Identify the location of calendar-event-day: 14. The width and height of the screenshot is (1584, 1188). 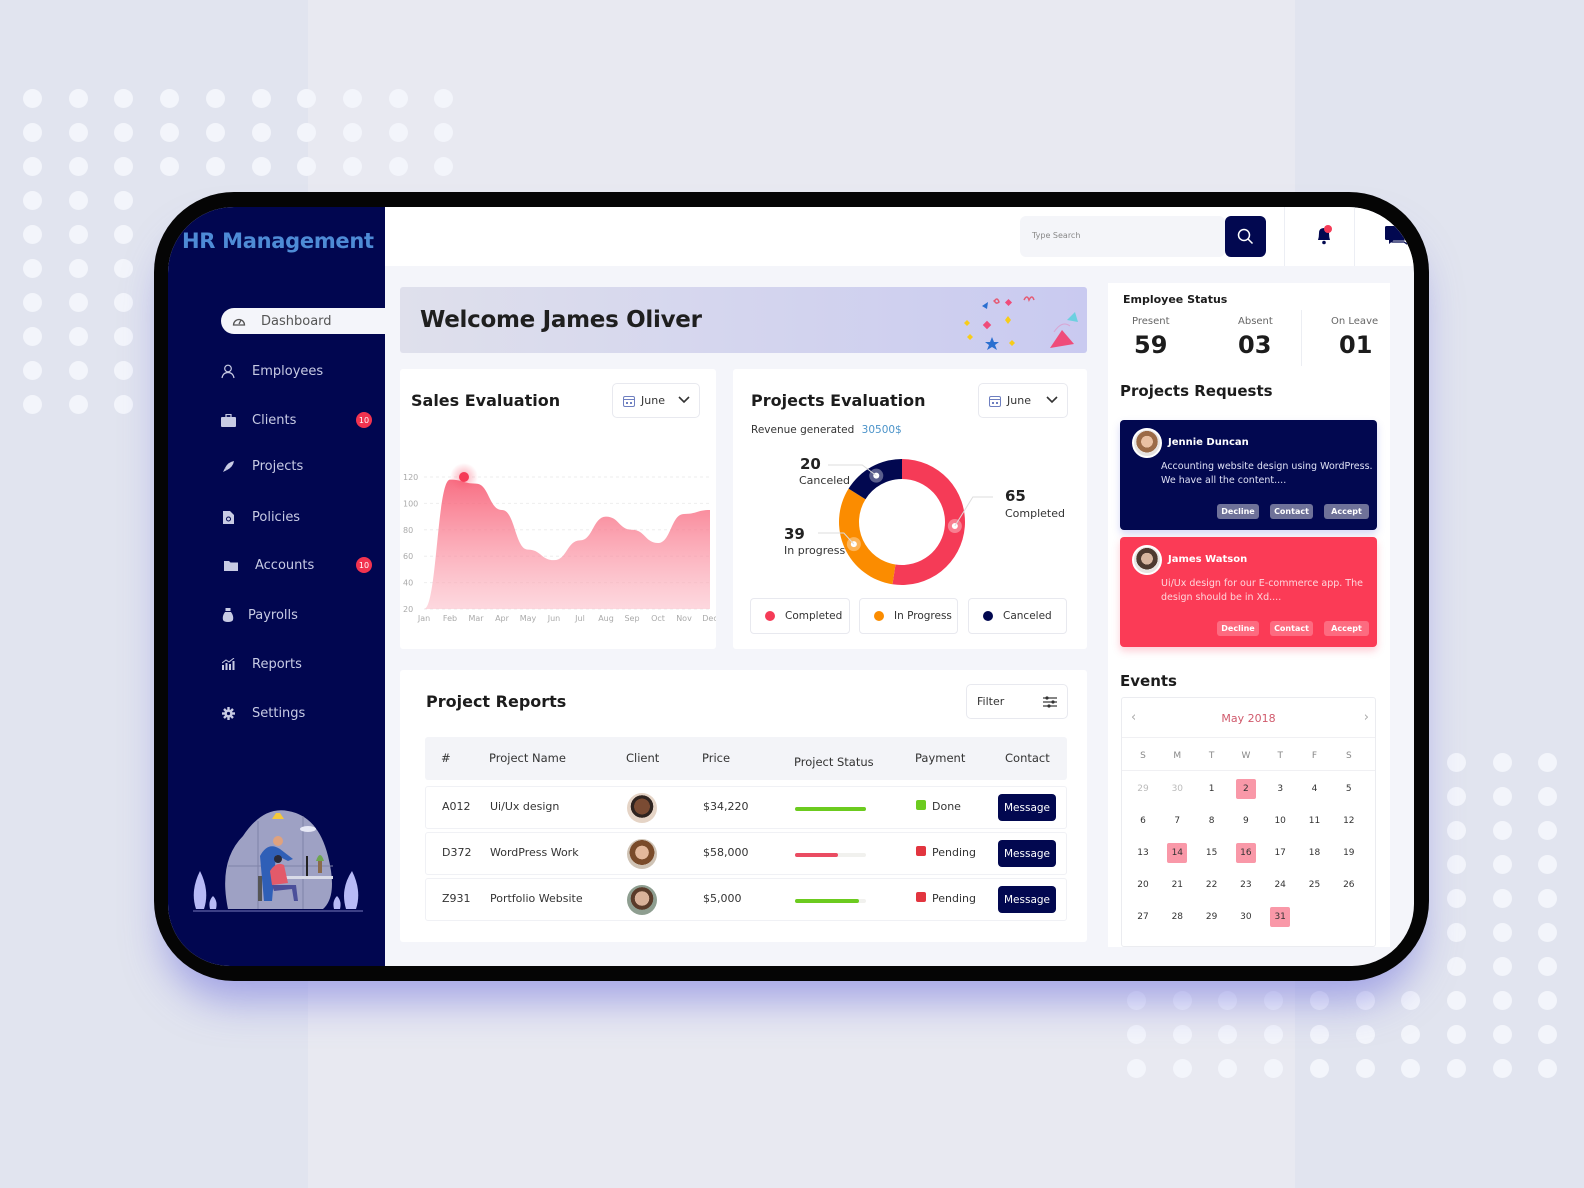
(1177, 853).